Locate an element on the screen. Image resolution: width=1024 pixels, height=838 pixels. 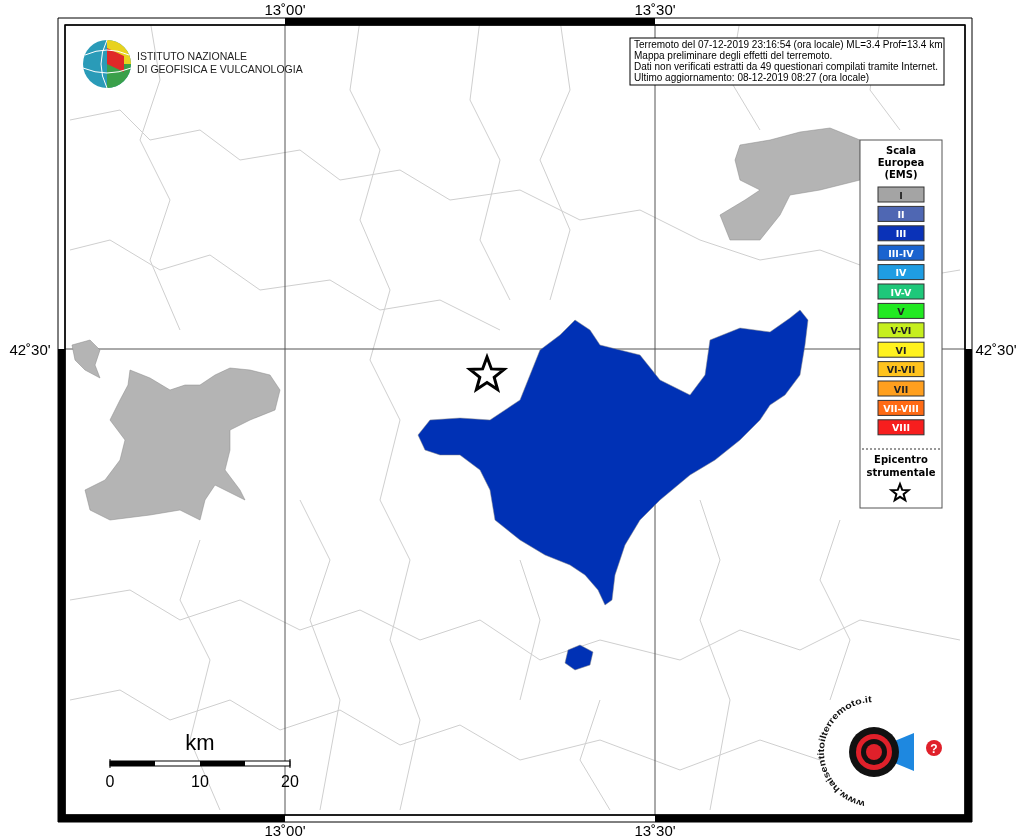
intensity-label: IV is located at coordinates (901, 273).